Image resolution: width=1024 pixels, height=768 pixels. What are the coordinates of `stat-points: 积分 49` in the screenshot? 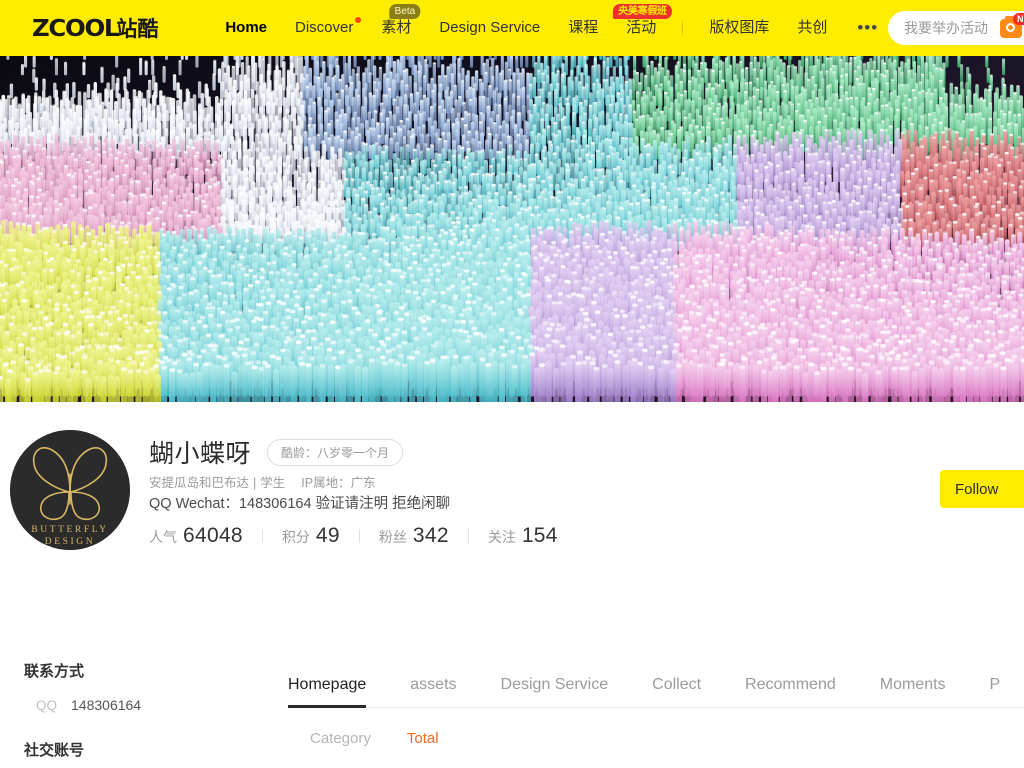 It's located at (311, 536).